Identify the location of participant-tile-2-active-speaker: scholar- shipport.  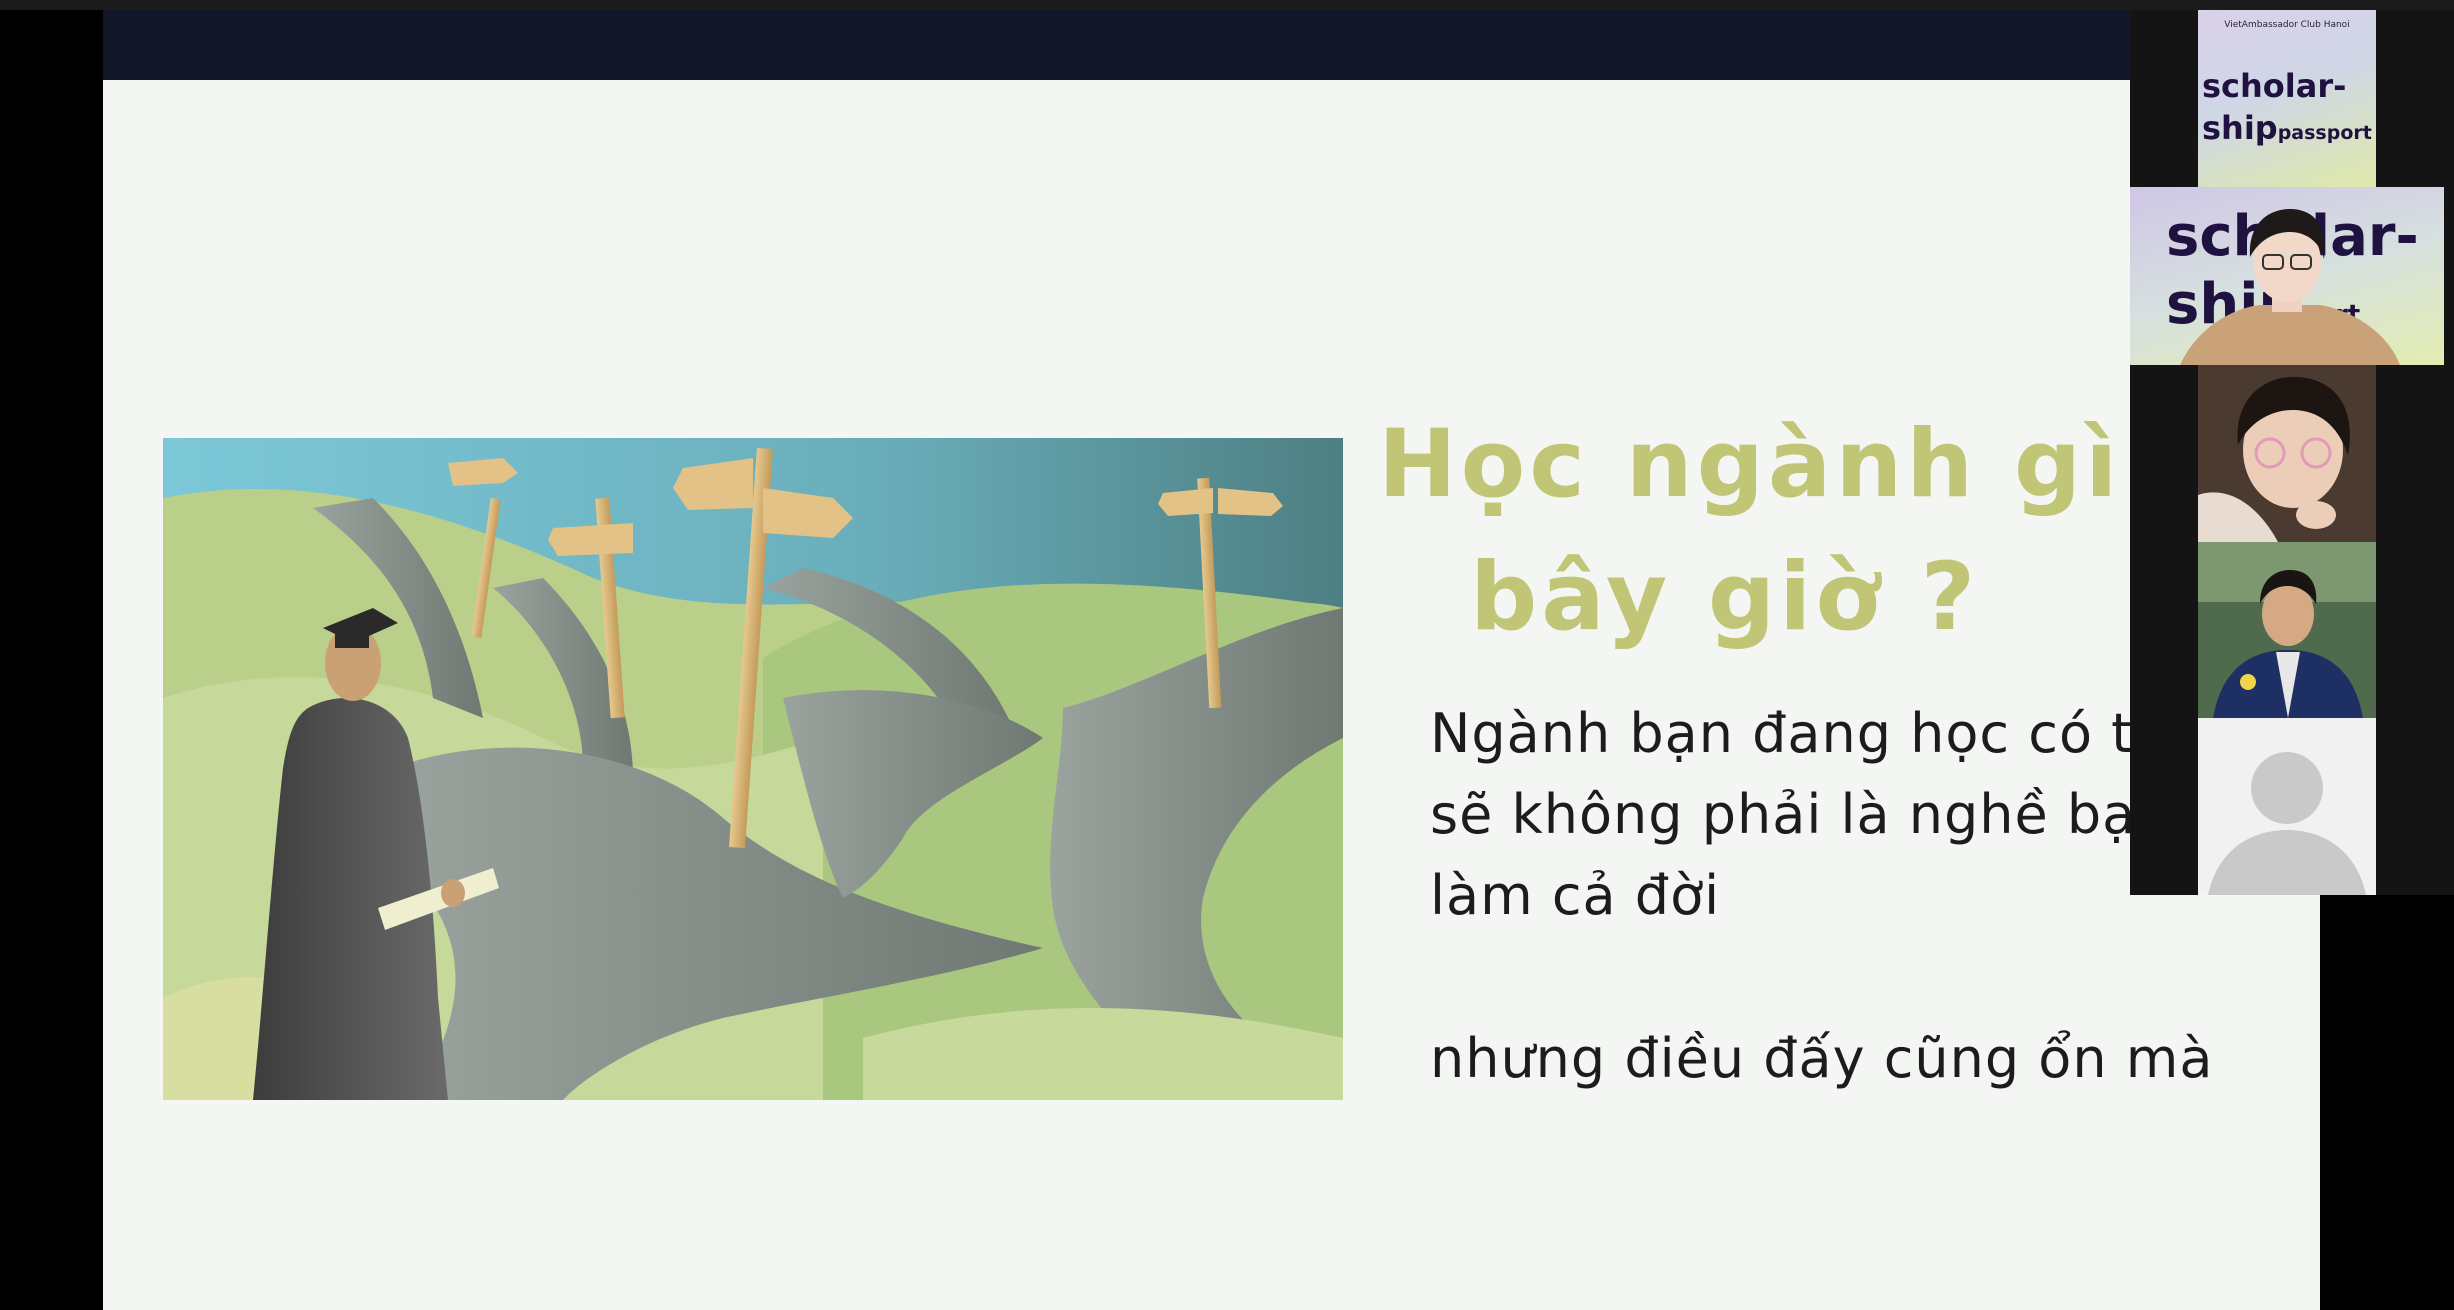
(2287, 276).